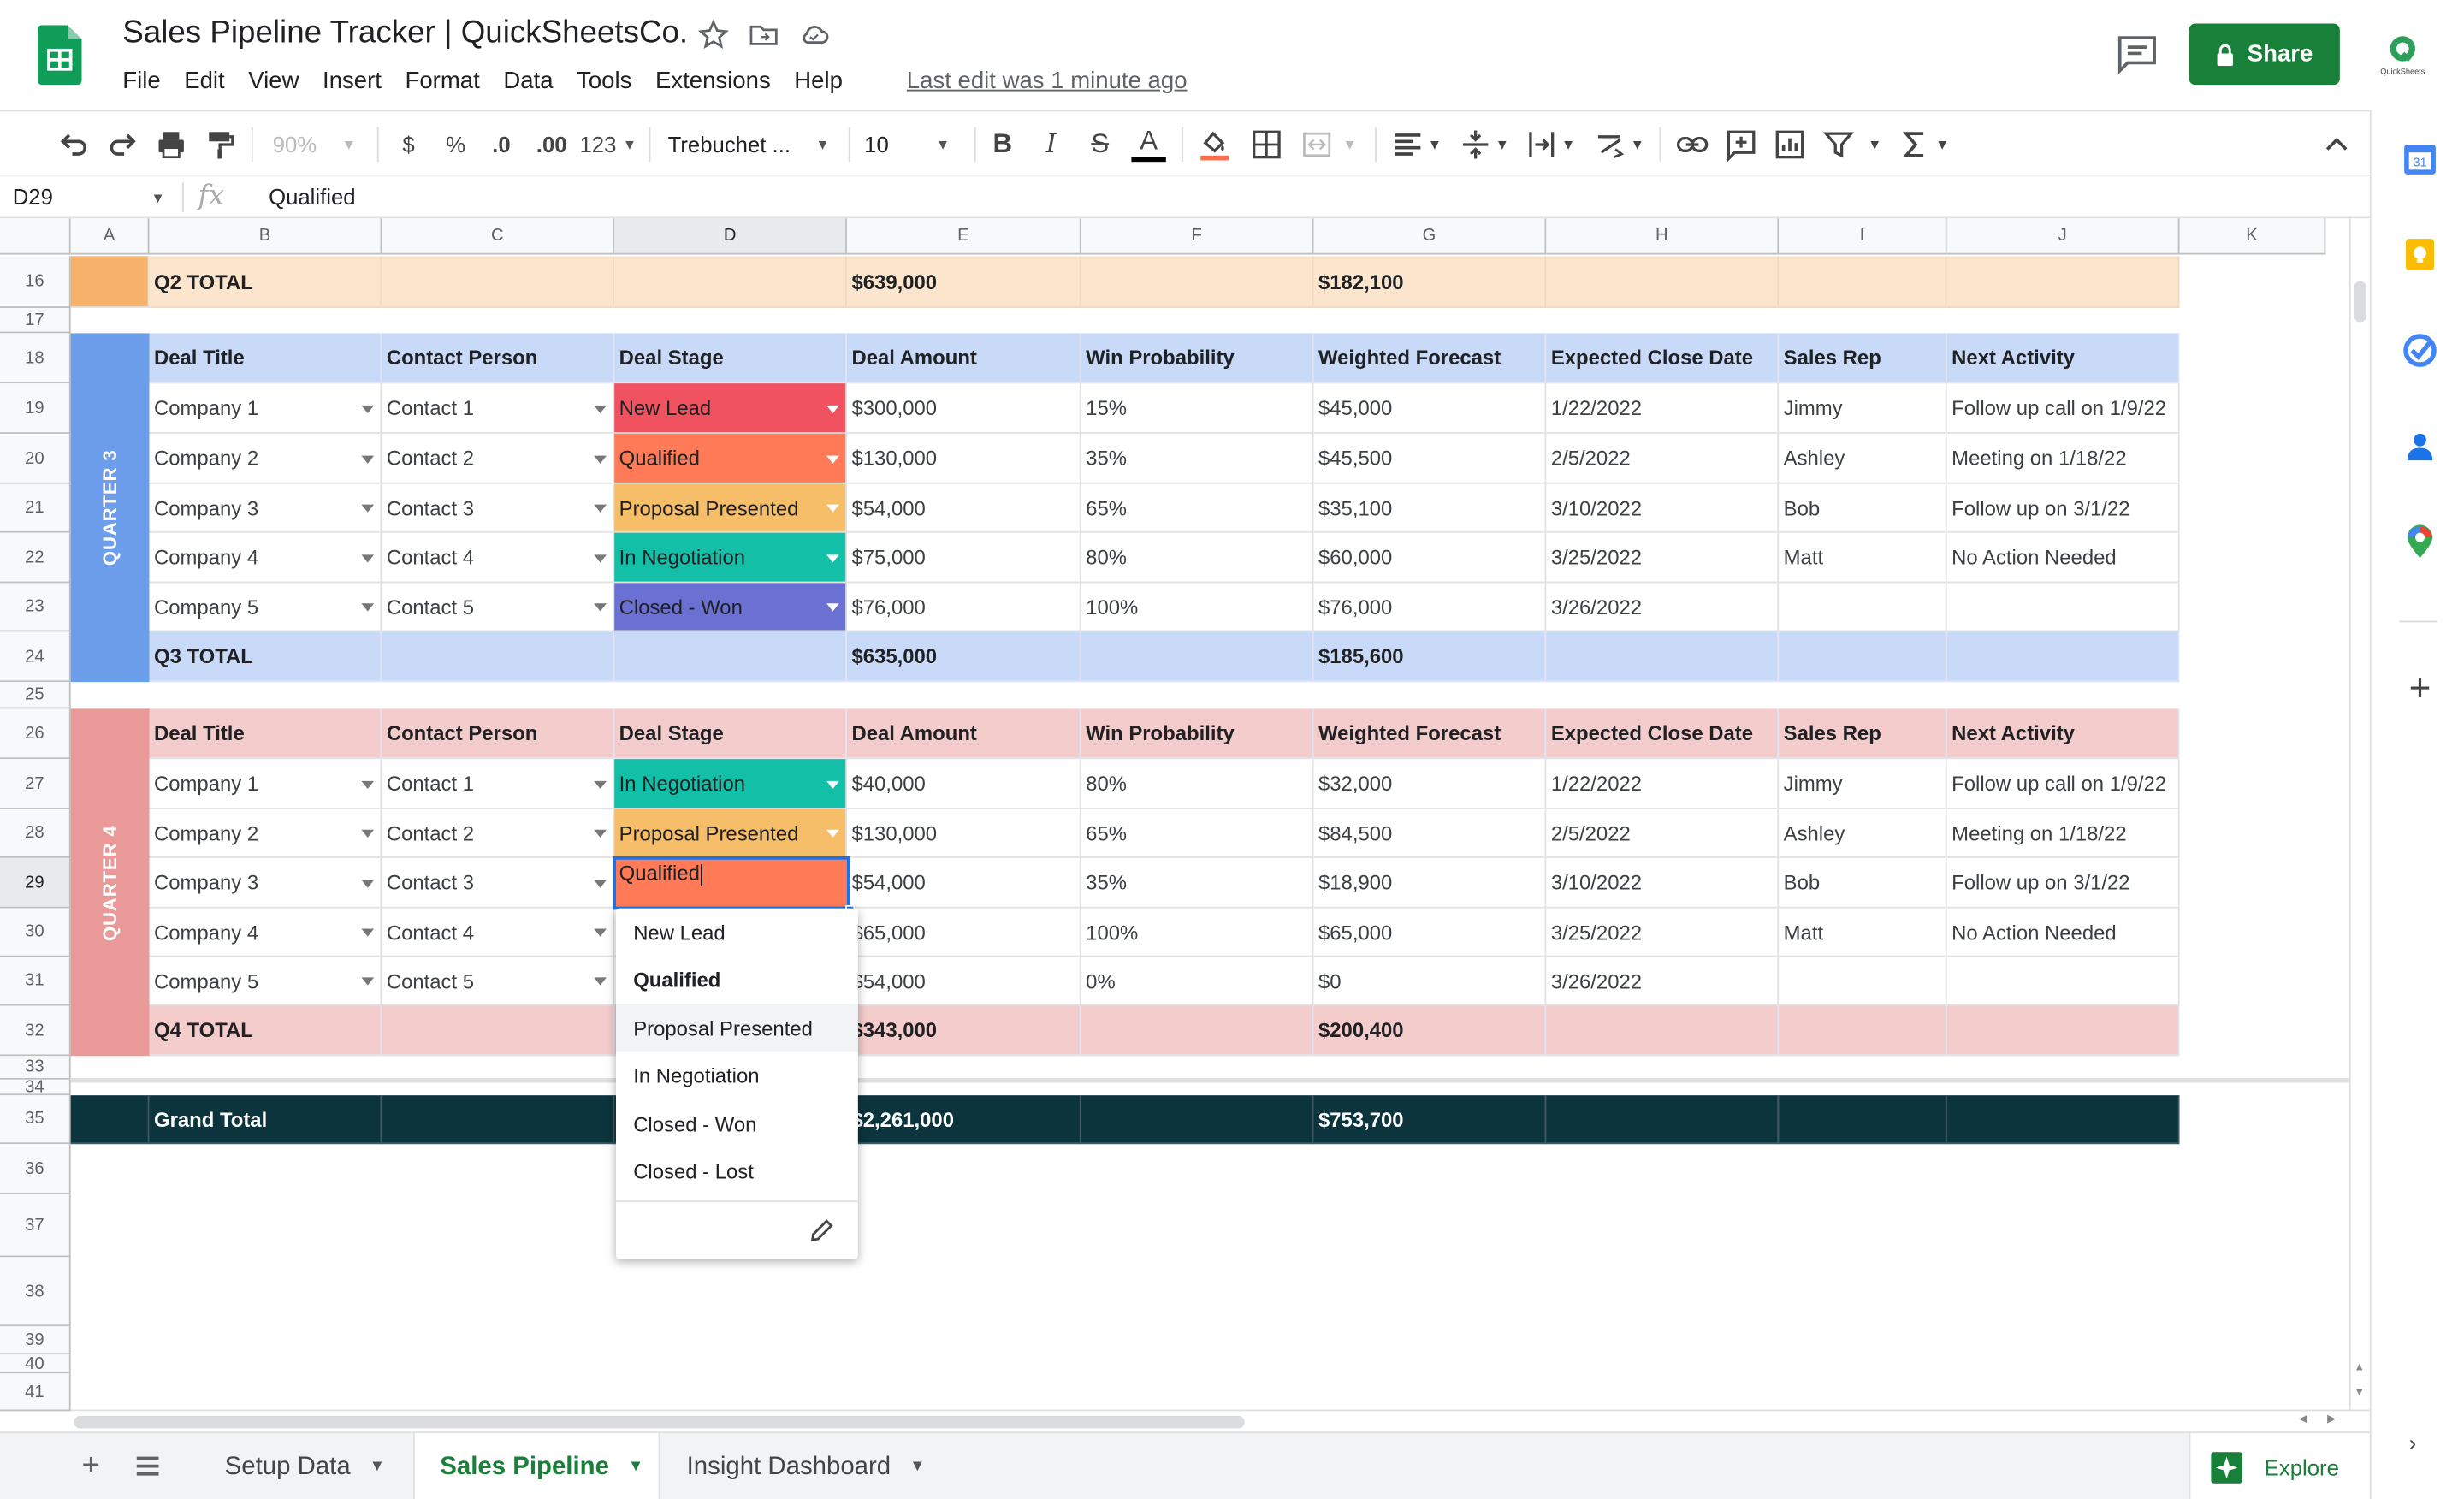 The image size is (2464, 1499). I want to click on scroll-right-arrow: ▶, so click(2331, 1419).